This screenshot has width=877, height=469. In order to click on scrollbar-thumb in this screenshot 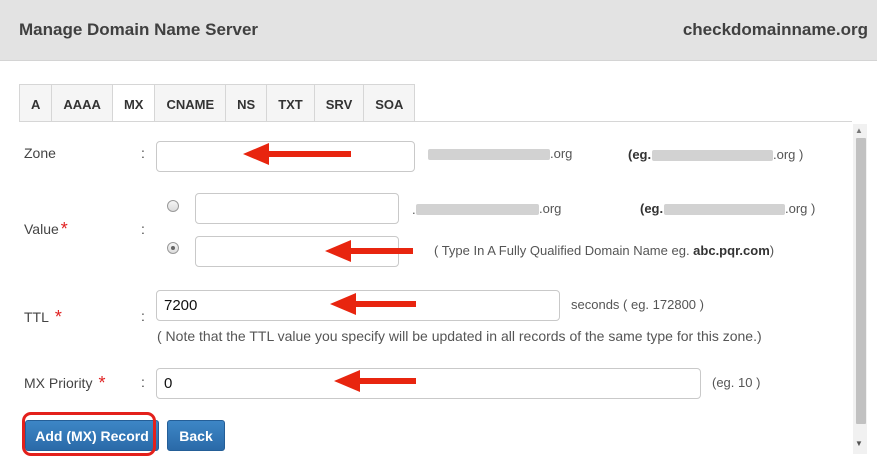, I will do `click(861, 281)`.